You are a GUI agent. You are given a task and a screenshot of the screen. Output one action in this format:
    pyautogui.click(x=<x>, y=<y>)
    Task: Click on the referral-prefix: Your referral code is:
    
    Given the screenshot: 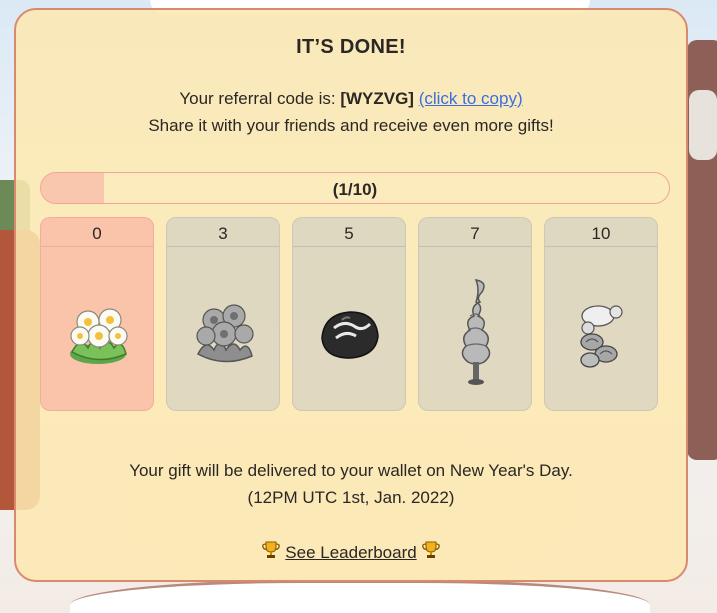 What is the action you would take?
    pyautogui.click(x=260, y=98)
    